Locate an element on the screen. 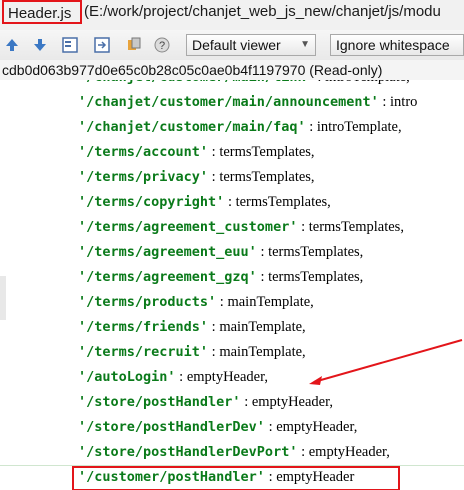  left-panel-icon is located at coordinates (70, 45).